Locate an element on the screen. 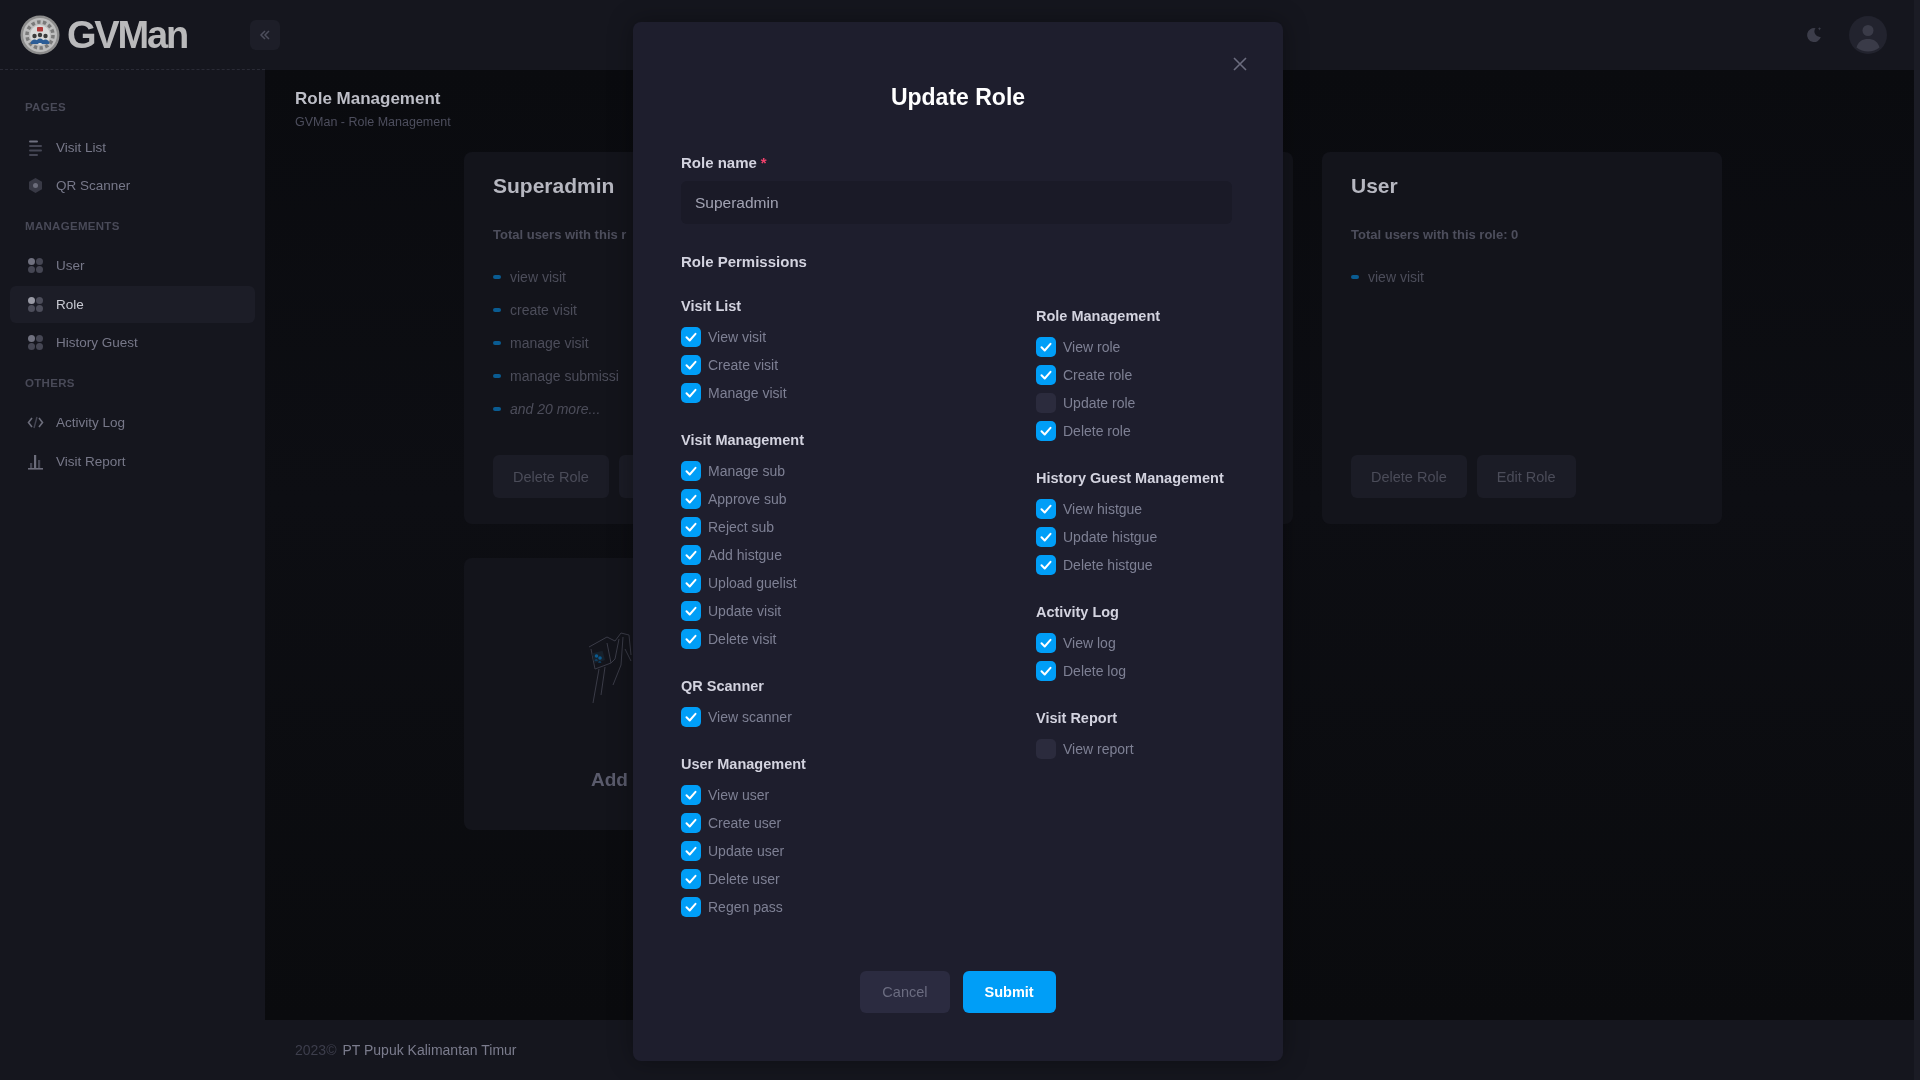  add-role-button: Add is located at coordinates (609, 780).